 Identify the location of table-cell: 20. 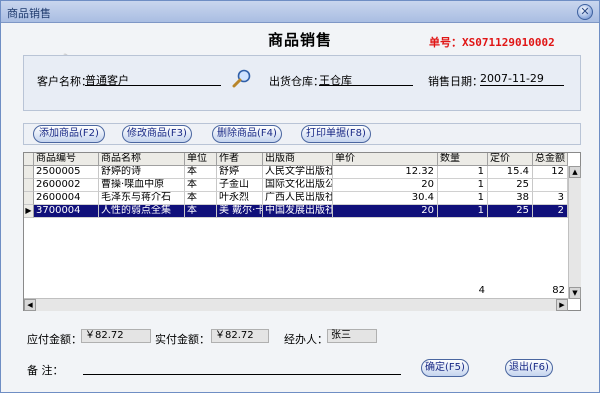
(385, 185).